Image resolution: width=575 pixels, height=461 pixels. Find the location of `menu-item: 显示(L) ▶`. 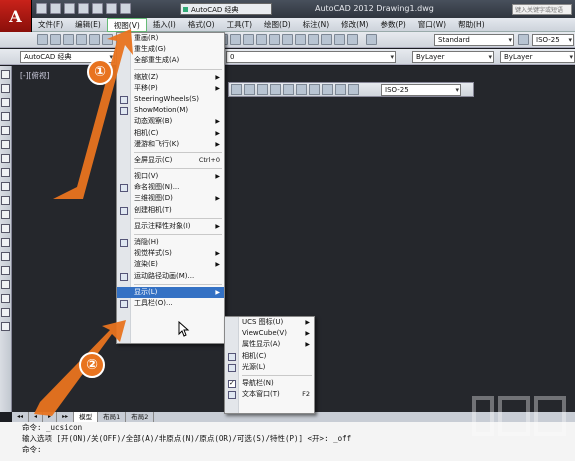

menu-item: 显示(L) ▶ is located at coordinates (170, 292).